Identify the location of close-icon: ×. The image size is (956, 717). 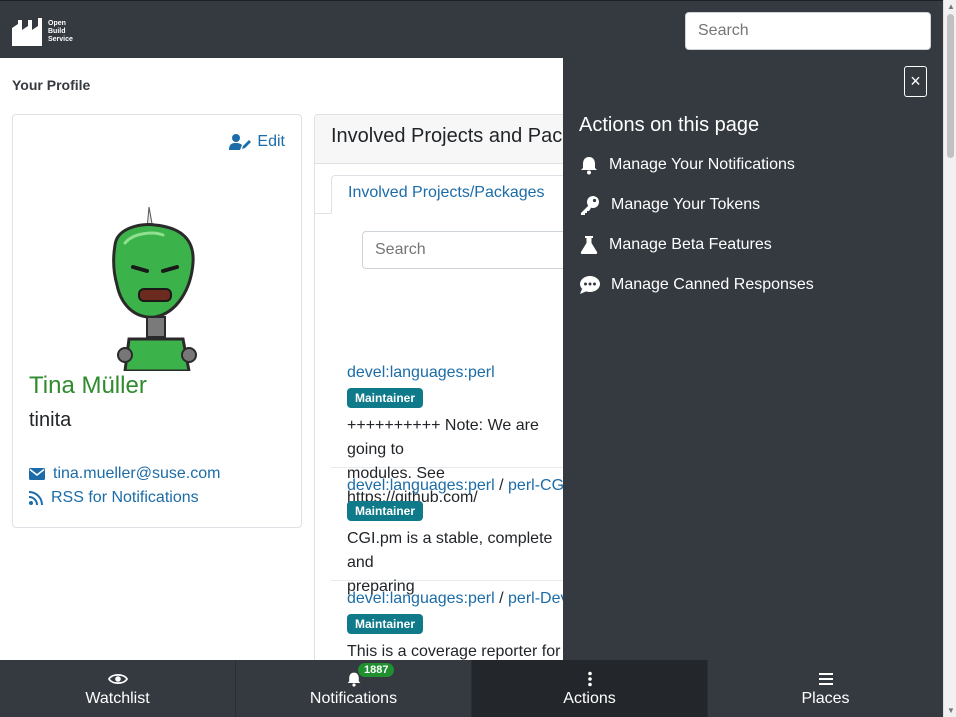
(915, 81).